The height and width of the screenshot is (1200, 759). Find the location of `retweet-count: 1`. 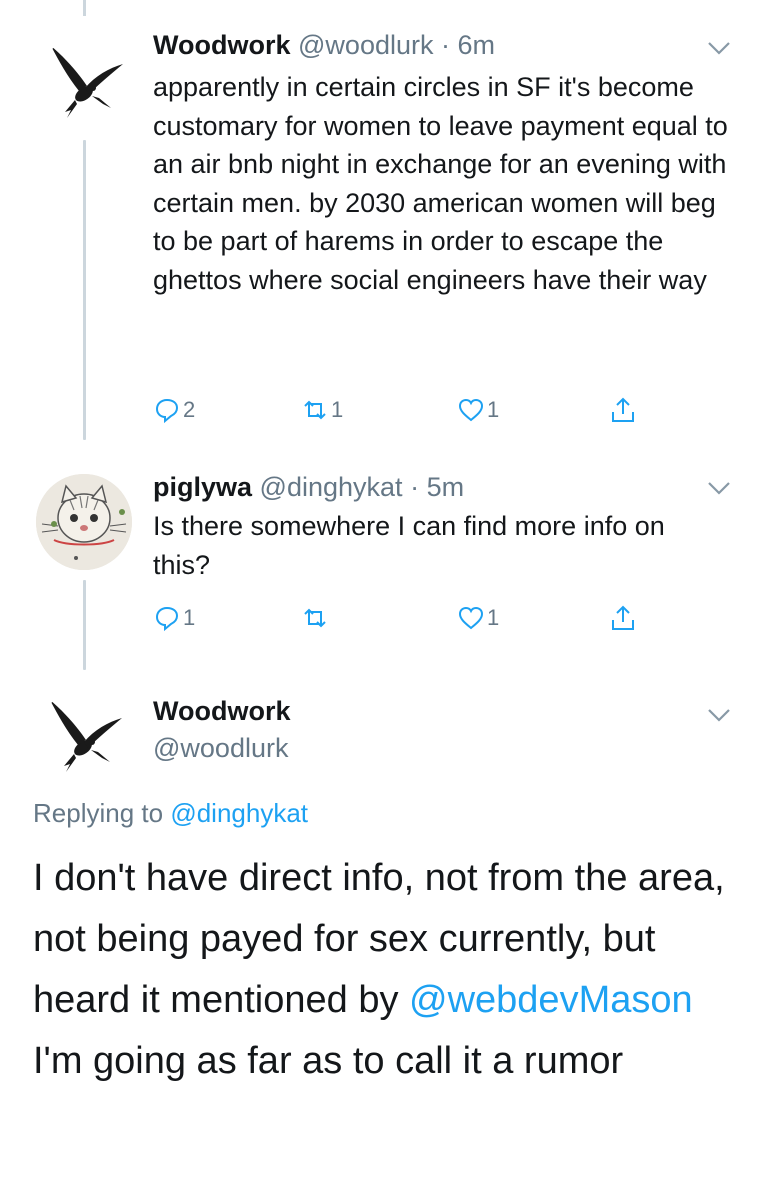

retweet-count: 1 is located at coordinates (337, 409).